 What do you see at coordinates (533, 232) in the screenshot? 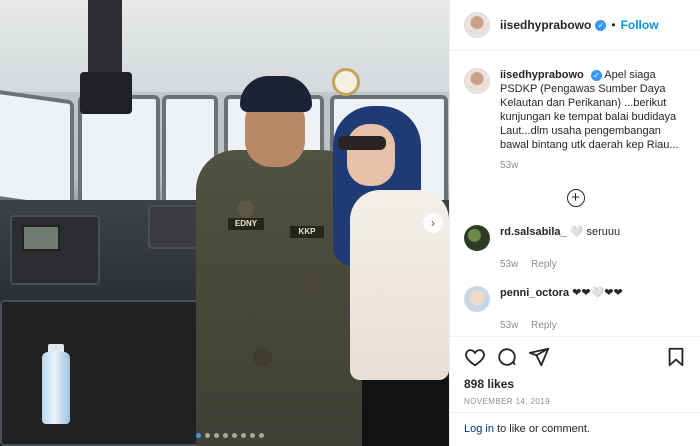
I see `comment-username: rd.salsabila_` at bounding box center [533, 232].